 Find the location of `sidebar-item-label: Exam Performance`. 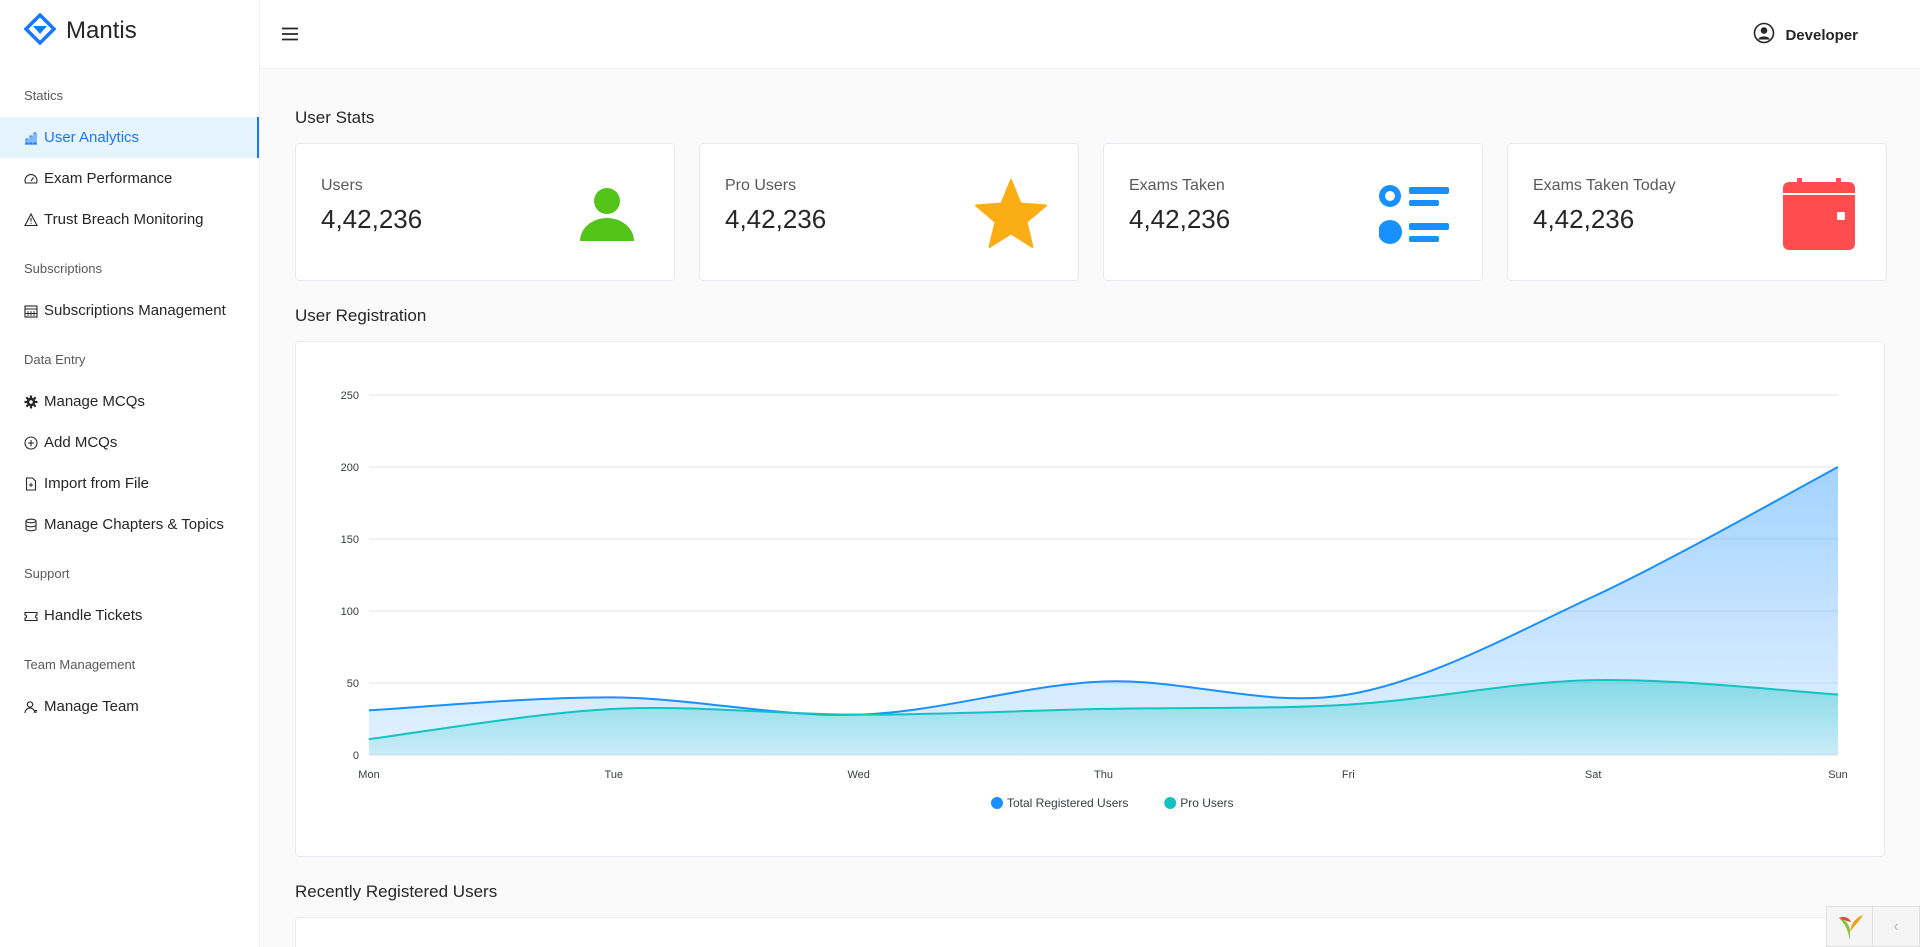

sidebar-item-label: Exam Performance is located at coordinates (108, 178).